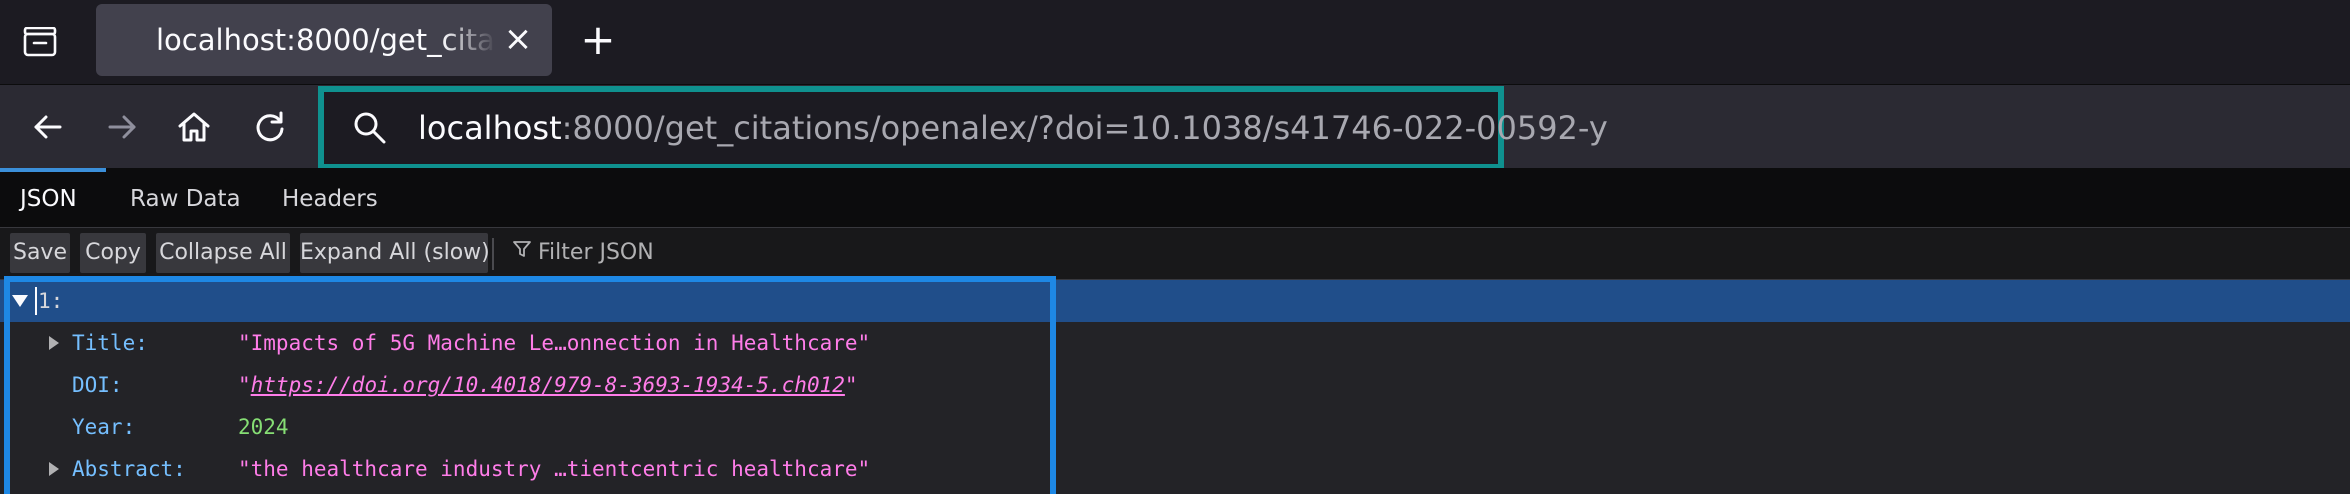  What do you see at coordinates (110, 343) in the screenshot?
I see `tree-key: Title:` at bounding box center [110, 343].